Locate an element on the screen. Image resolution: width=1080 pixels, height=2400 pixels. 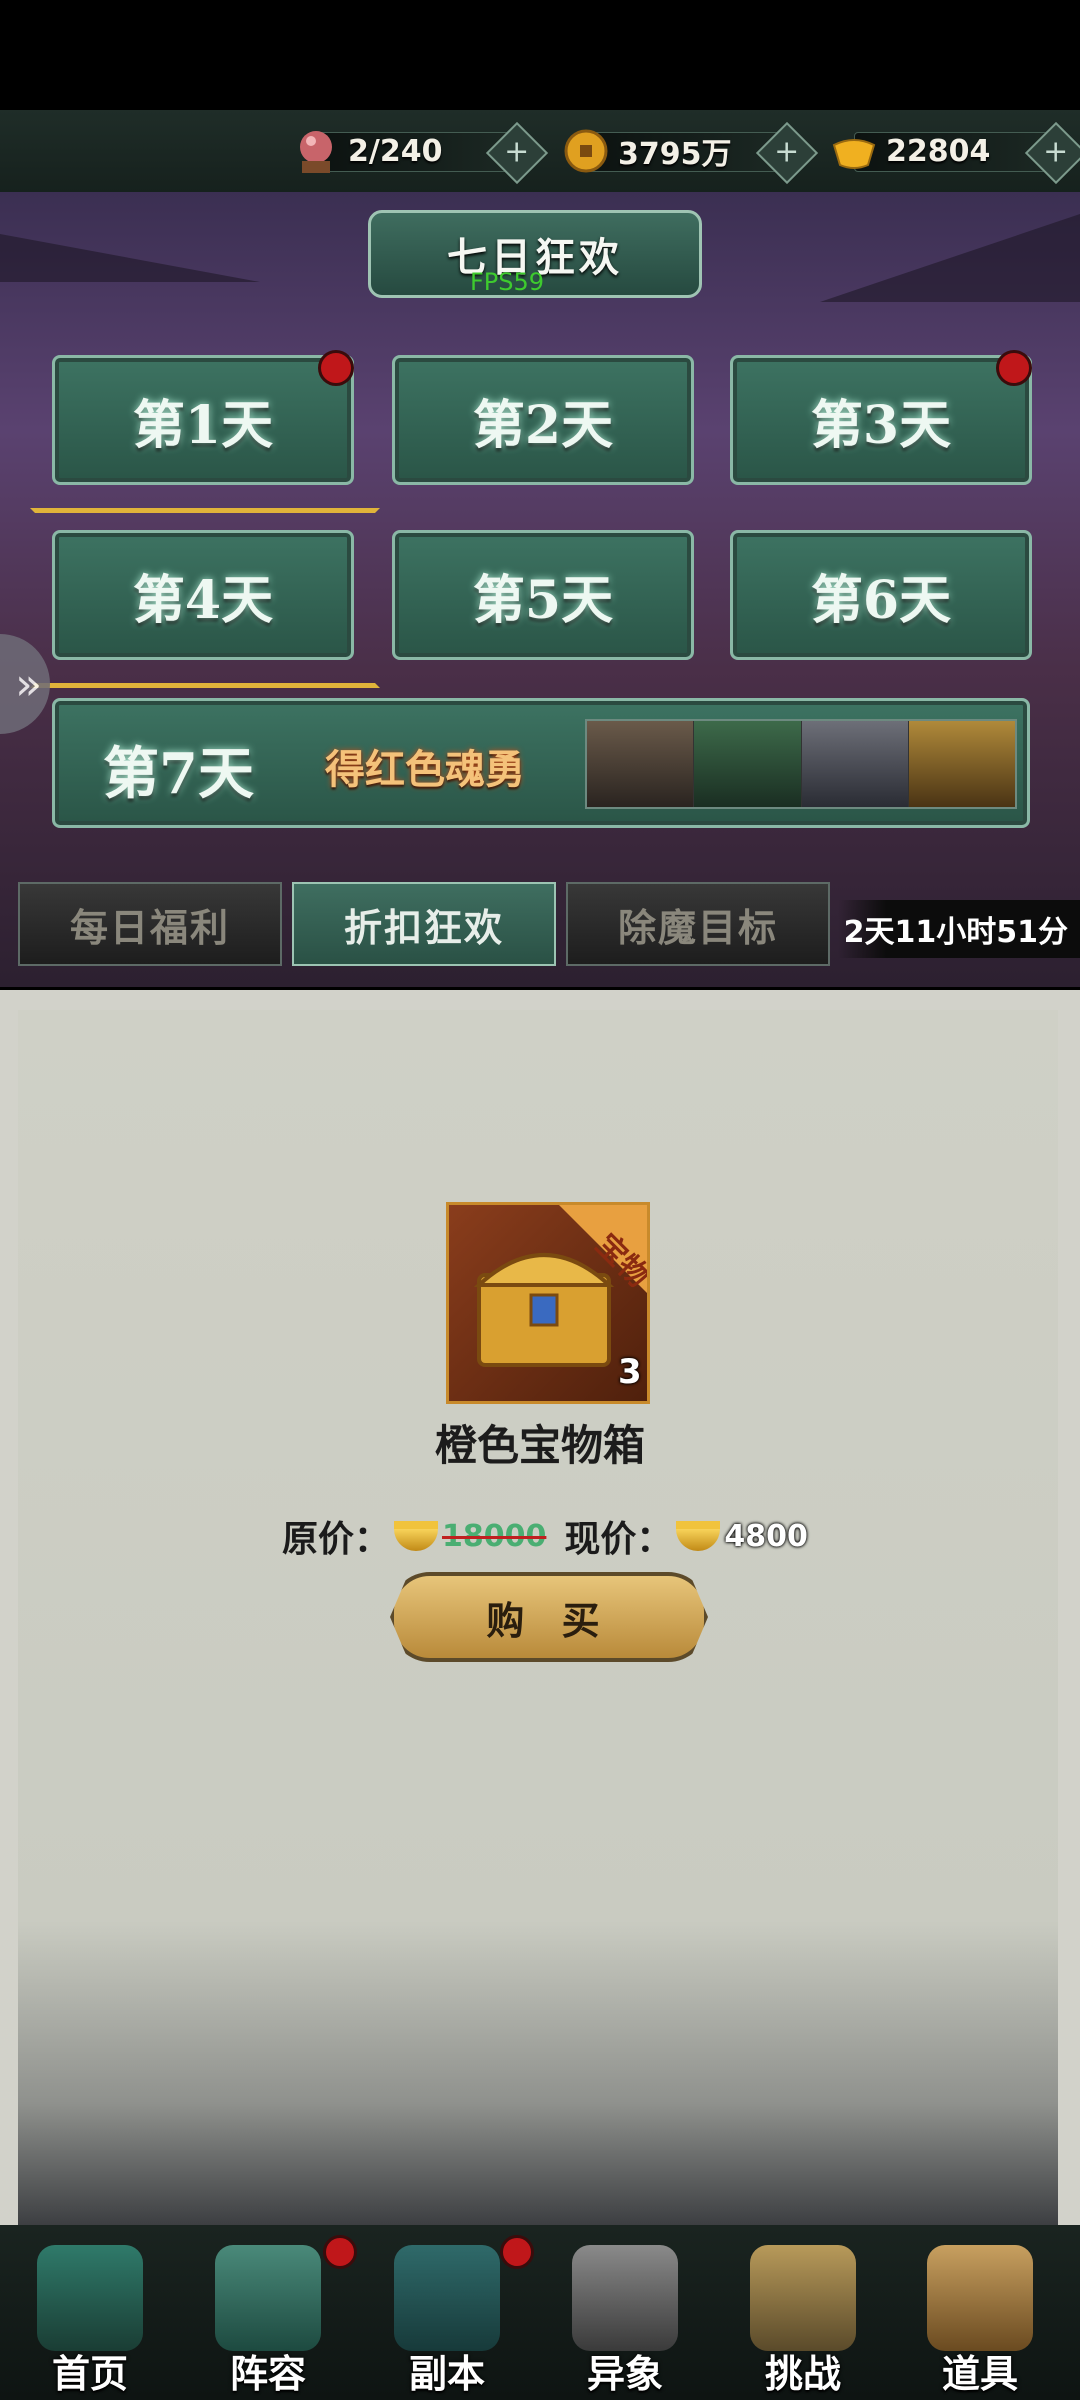
nav-item-dungeon: 副本 is located at coordinates (453, 2312).